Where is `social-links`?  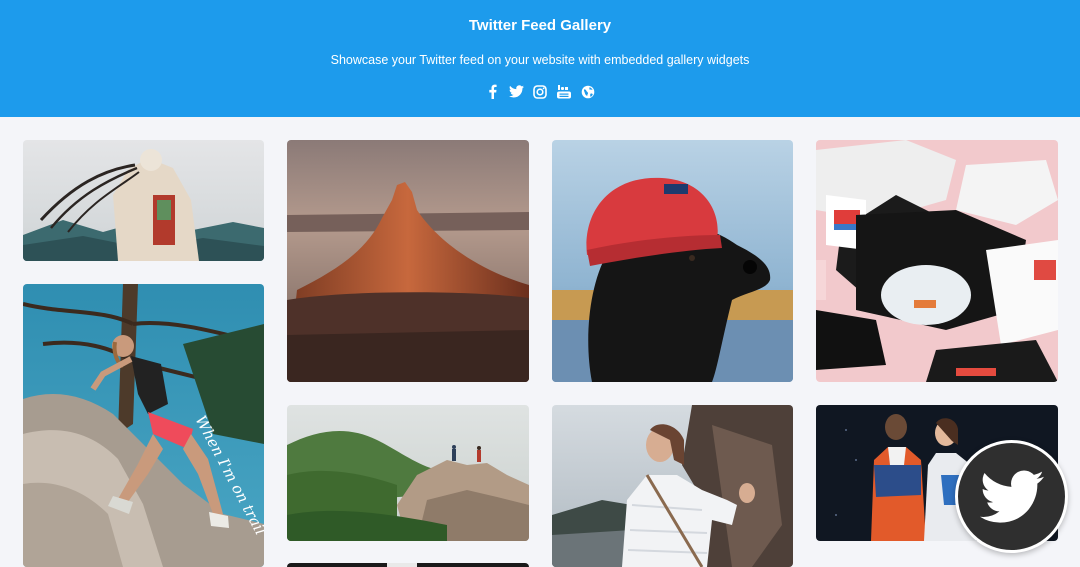
social-links is located at coordinates (540, 91).